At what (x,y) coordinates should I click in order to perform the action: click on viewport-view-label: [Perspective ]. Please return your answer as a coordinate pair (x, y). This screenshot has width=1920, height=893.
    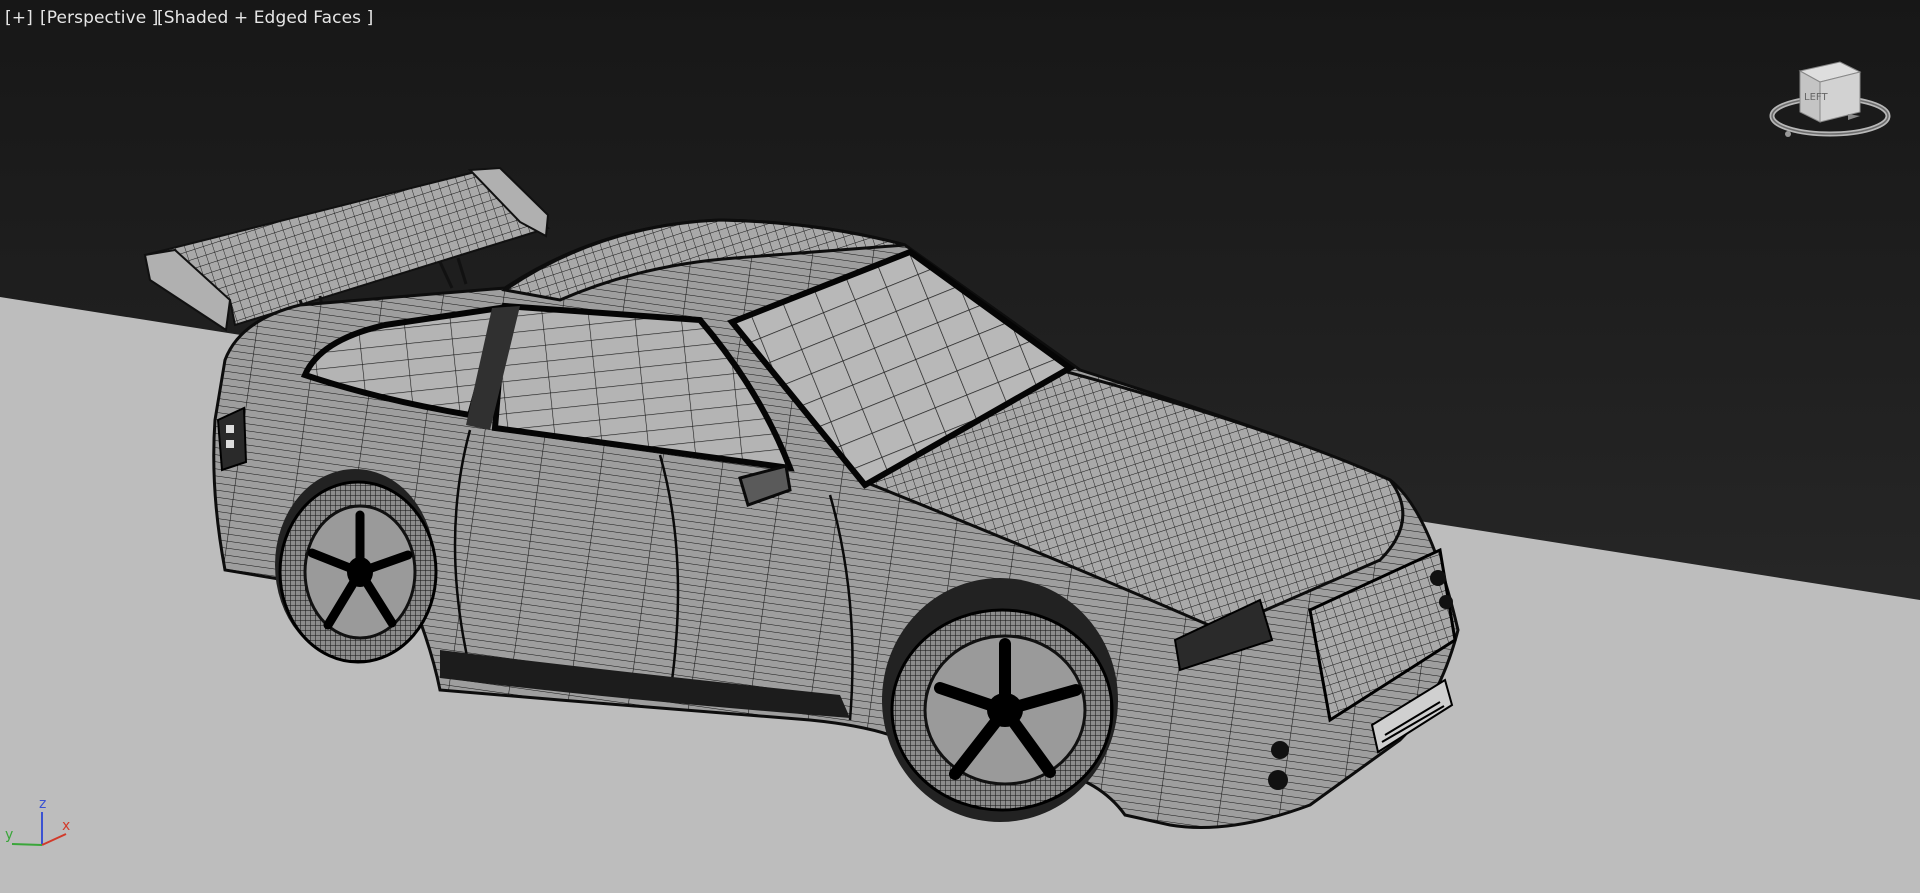
    Looking at the image, I should click on (99, 18).